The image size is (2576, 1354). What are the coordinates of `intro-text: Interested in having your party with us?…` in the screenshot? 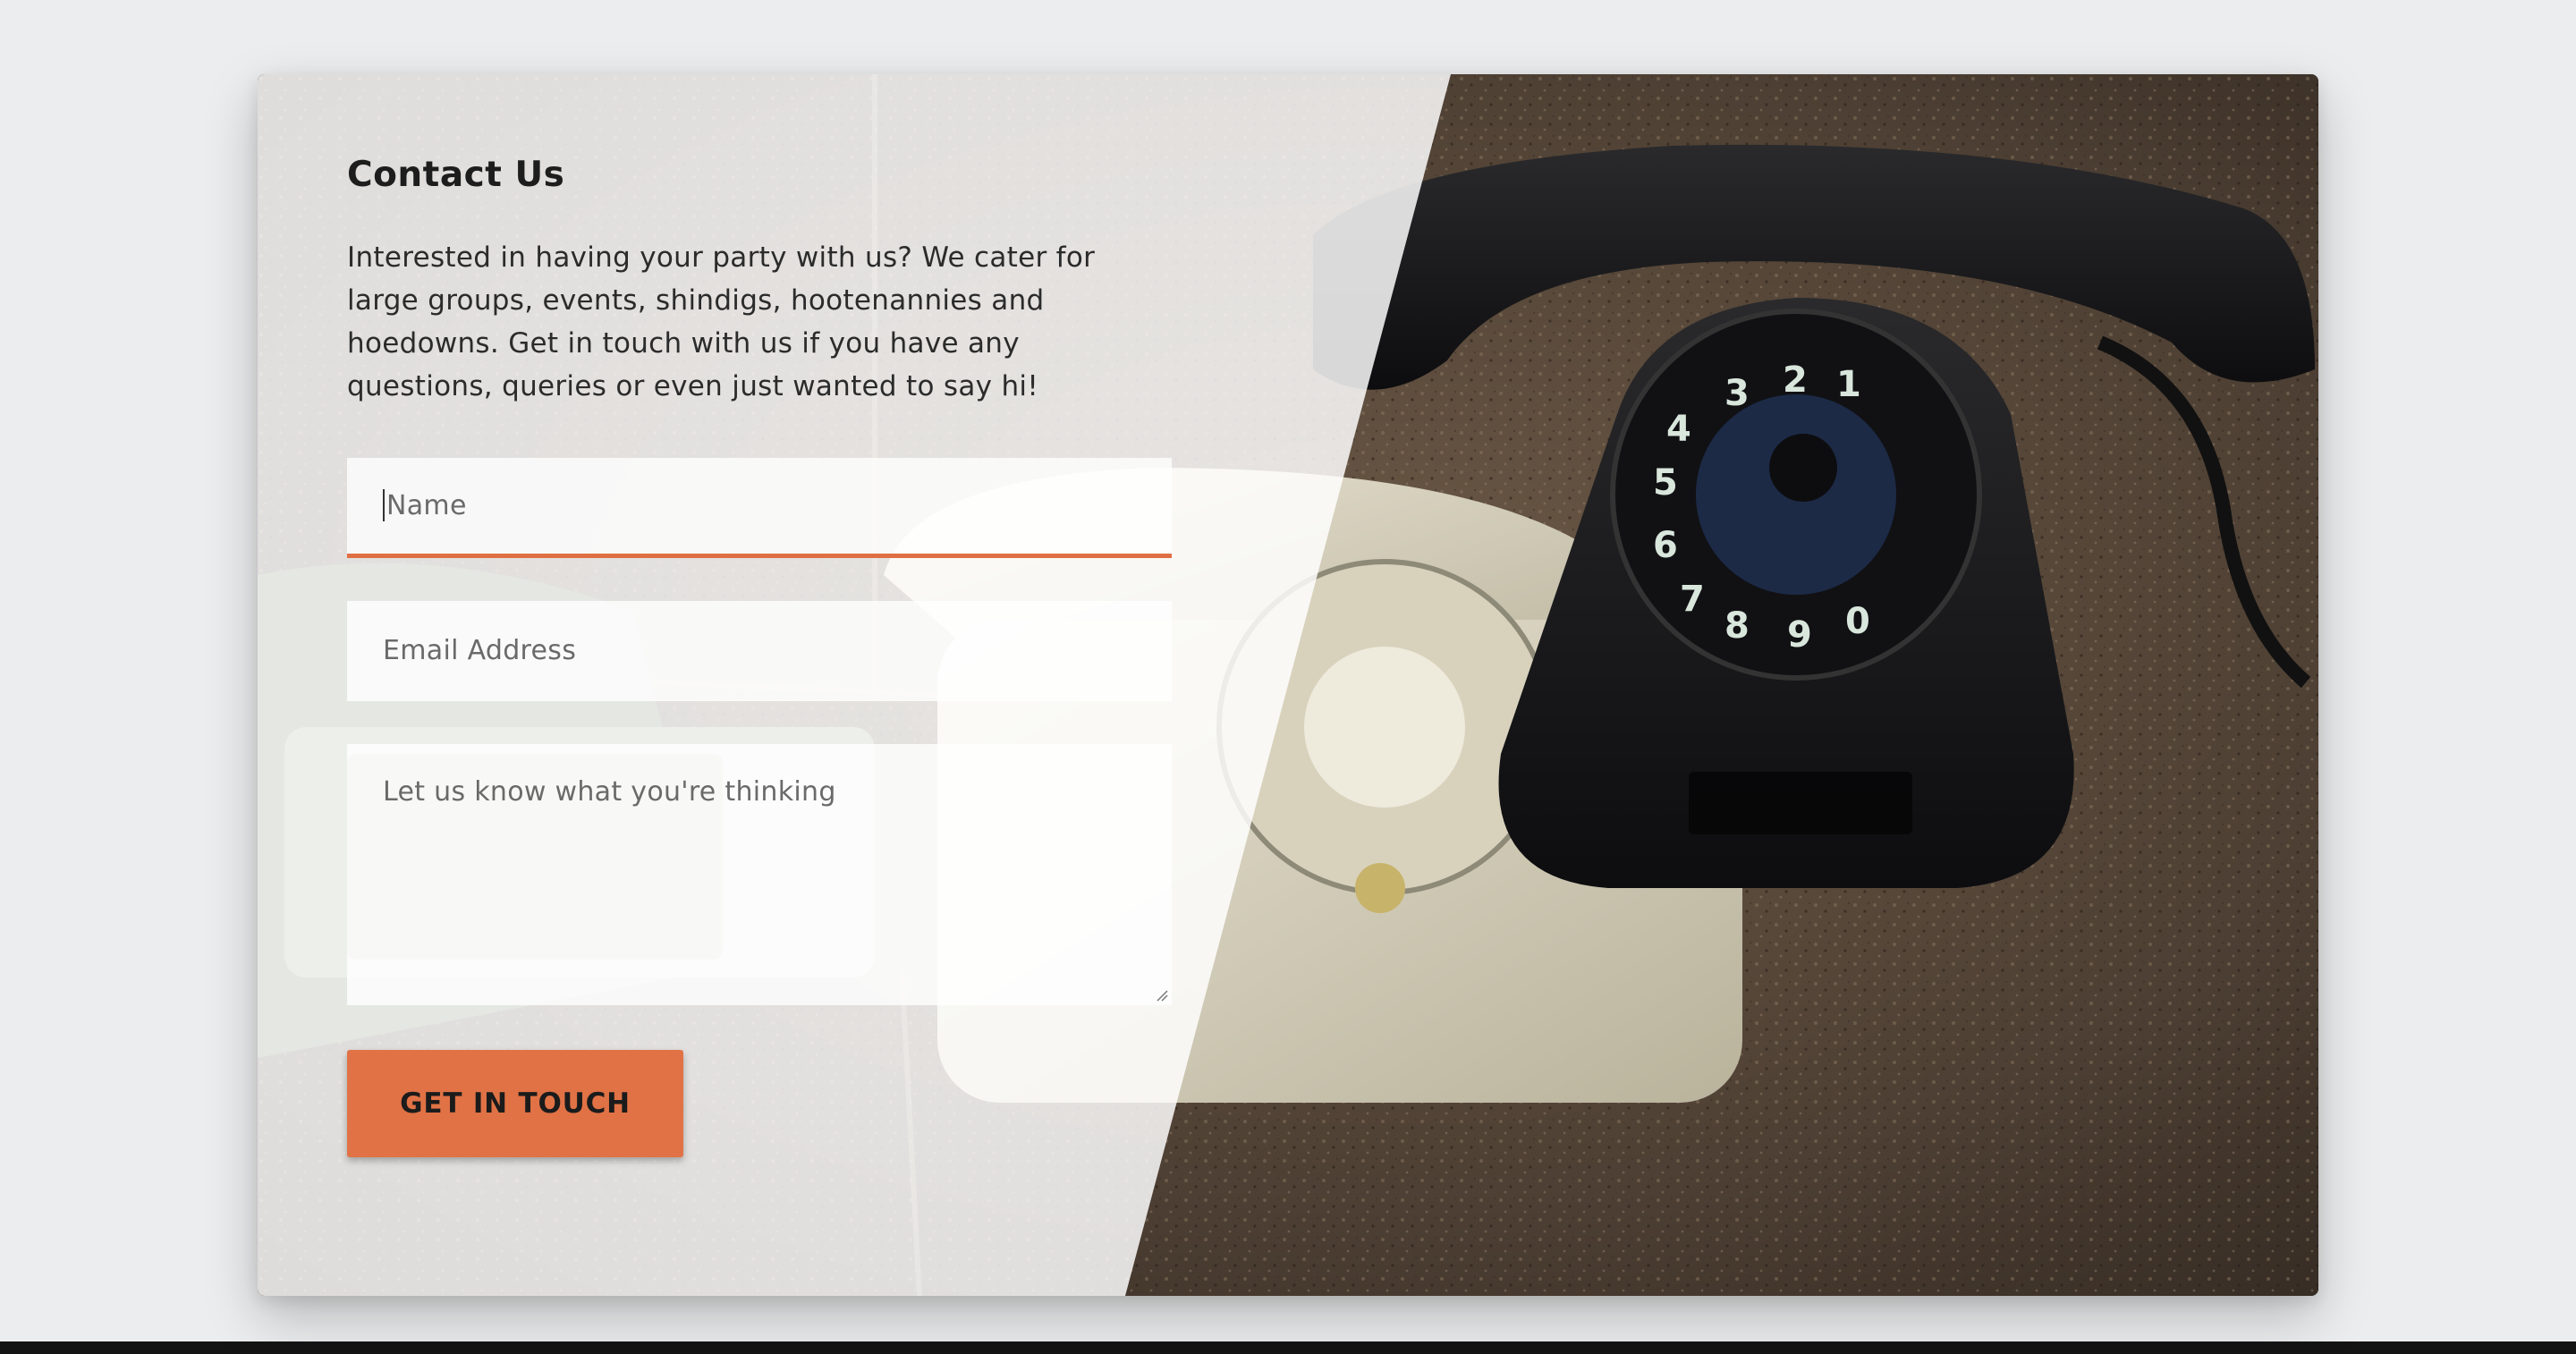 It's located at (721, 321).